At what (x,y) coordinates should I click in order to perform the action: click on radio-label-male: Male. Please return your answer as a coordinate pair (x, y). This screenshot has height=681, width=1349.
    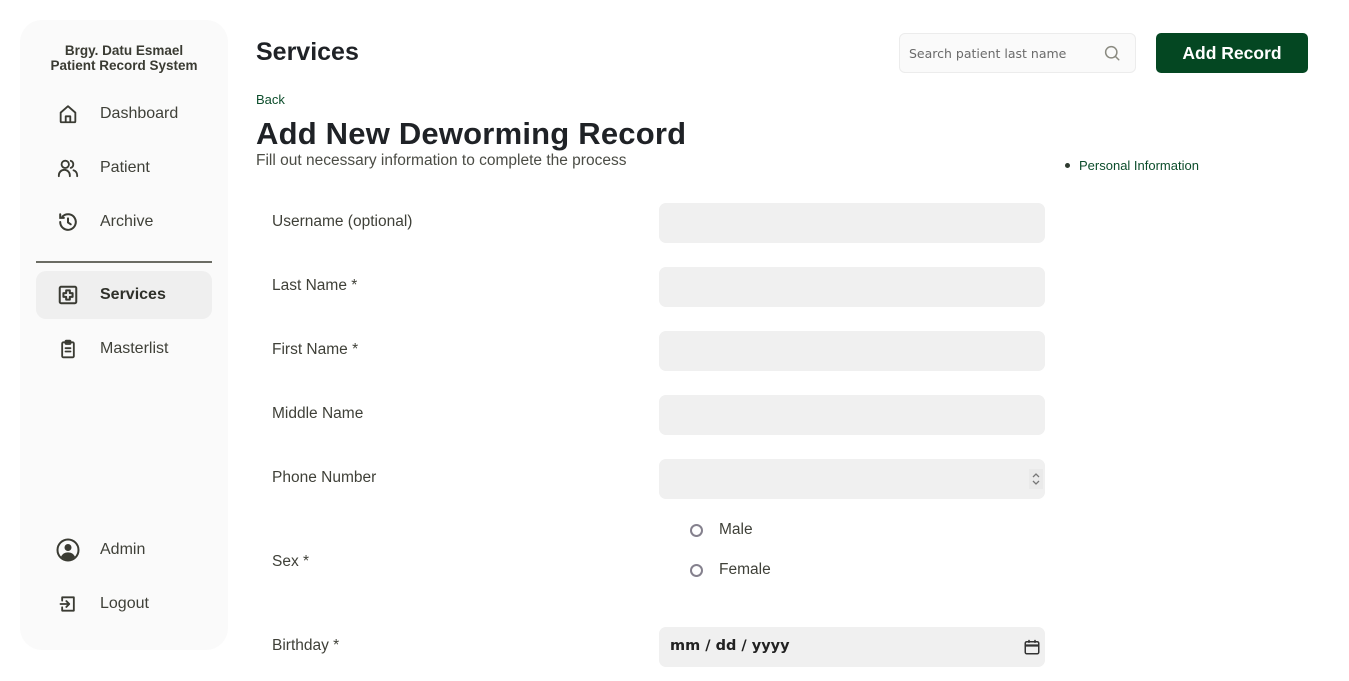
    Looking at the image, I should click on (736, 529).